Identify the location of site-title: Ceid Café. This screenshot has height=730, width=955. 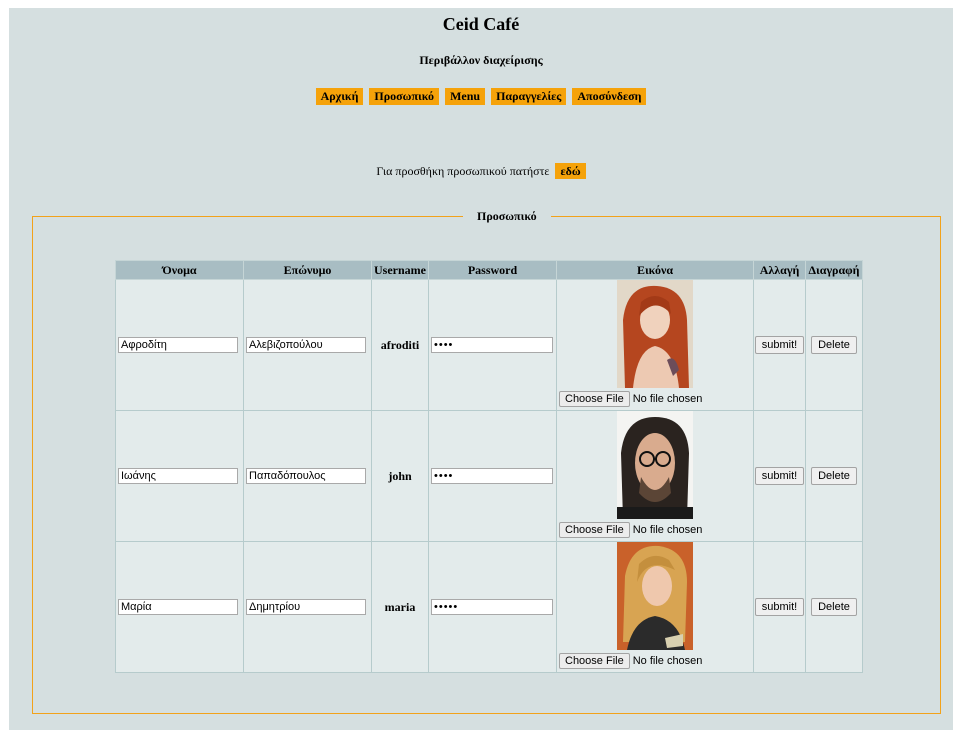
(481, 24).